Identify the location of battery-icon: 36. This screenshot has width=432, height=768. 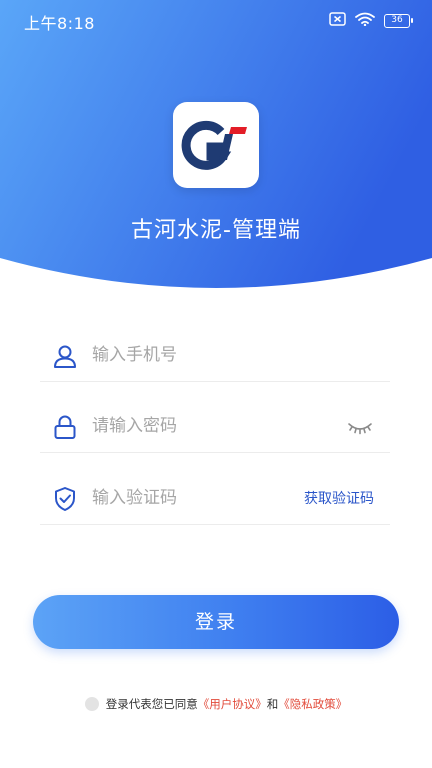
(398, 20).